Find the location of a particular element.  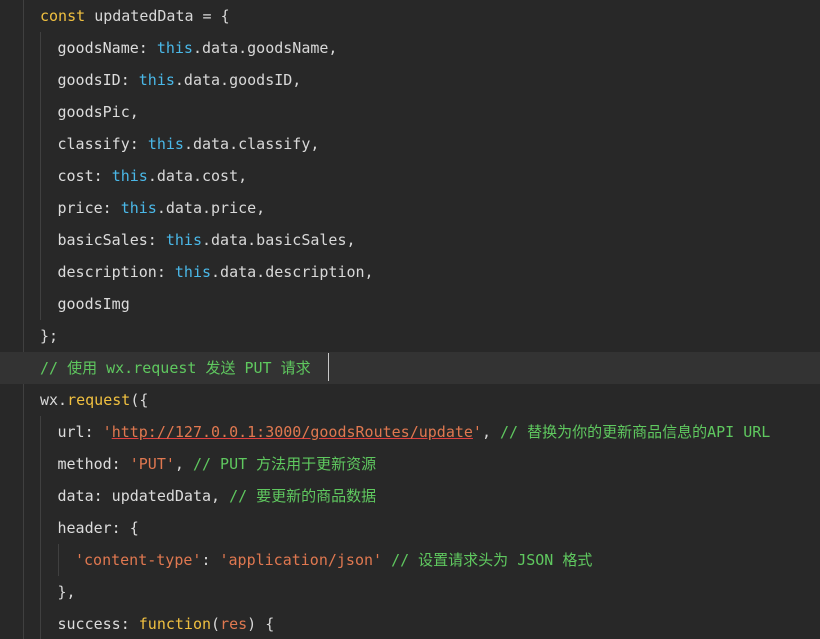

code-token: .data.price, is located at coordinates (211, 208).